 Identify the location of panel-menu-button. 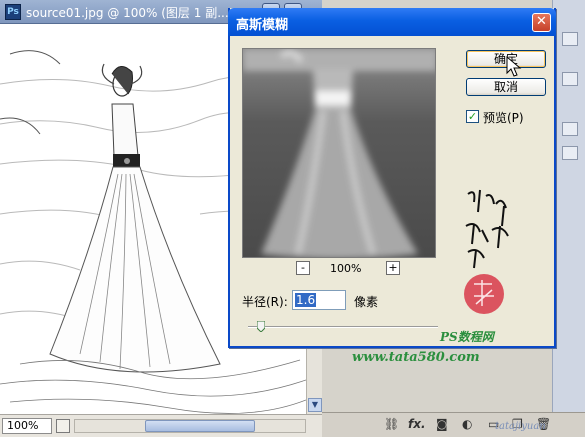
(570, 79).